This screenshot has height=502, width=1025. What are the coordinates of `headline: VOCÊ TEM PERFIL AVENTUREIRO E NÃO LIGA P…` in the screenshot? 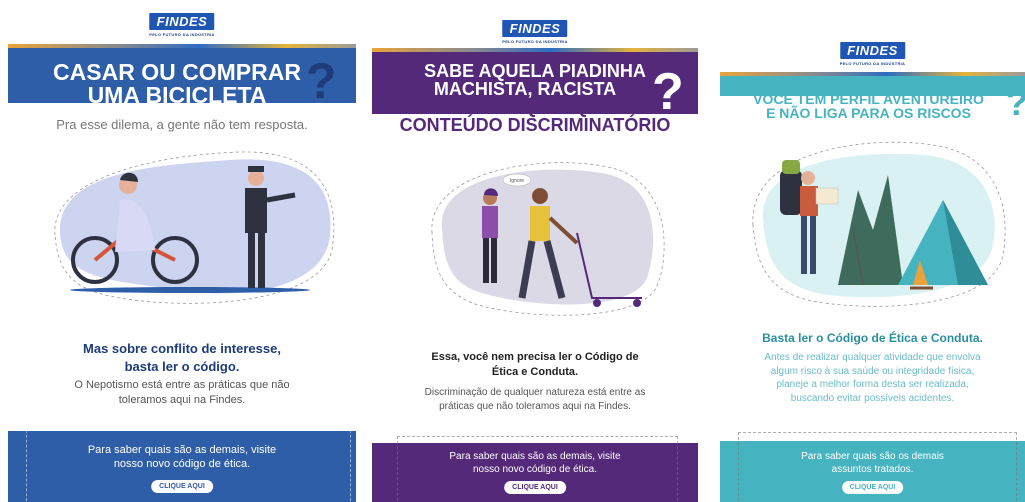 It's located at (868, 106).